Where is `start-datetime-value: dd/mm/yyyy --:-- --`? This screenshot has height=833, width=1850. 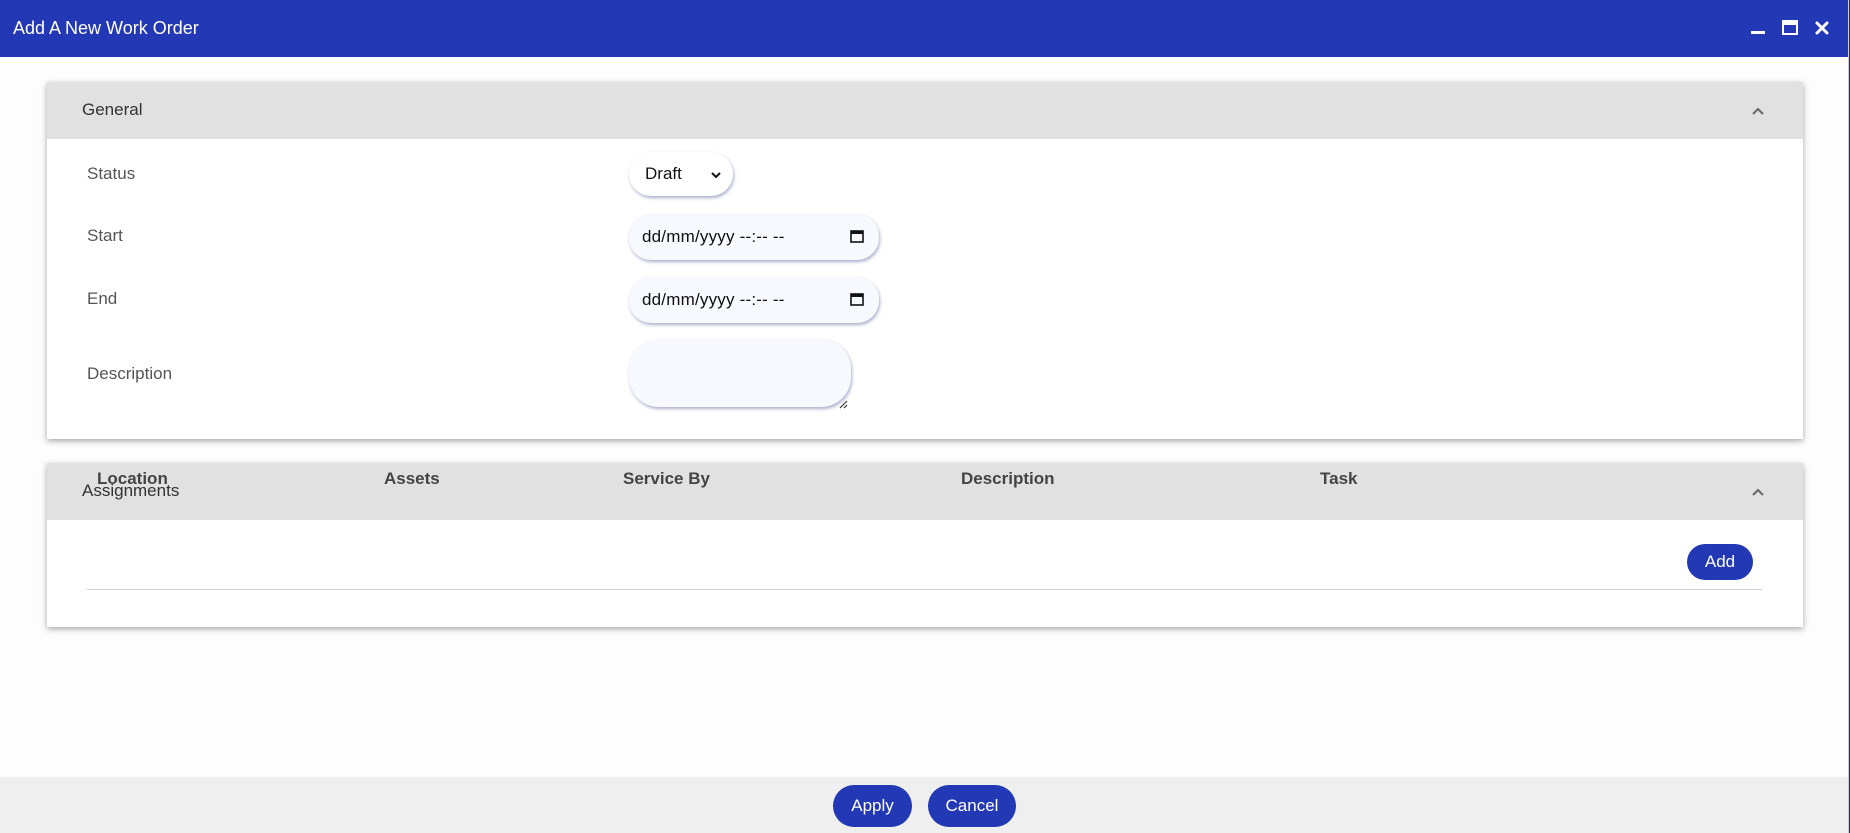 start-datetime-value: dd/mm/yyyy --:-- -- is located at coordinates (713, 236).